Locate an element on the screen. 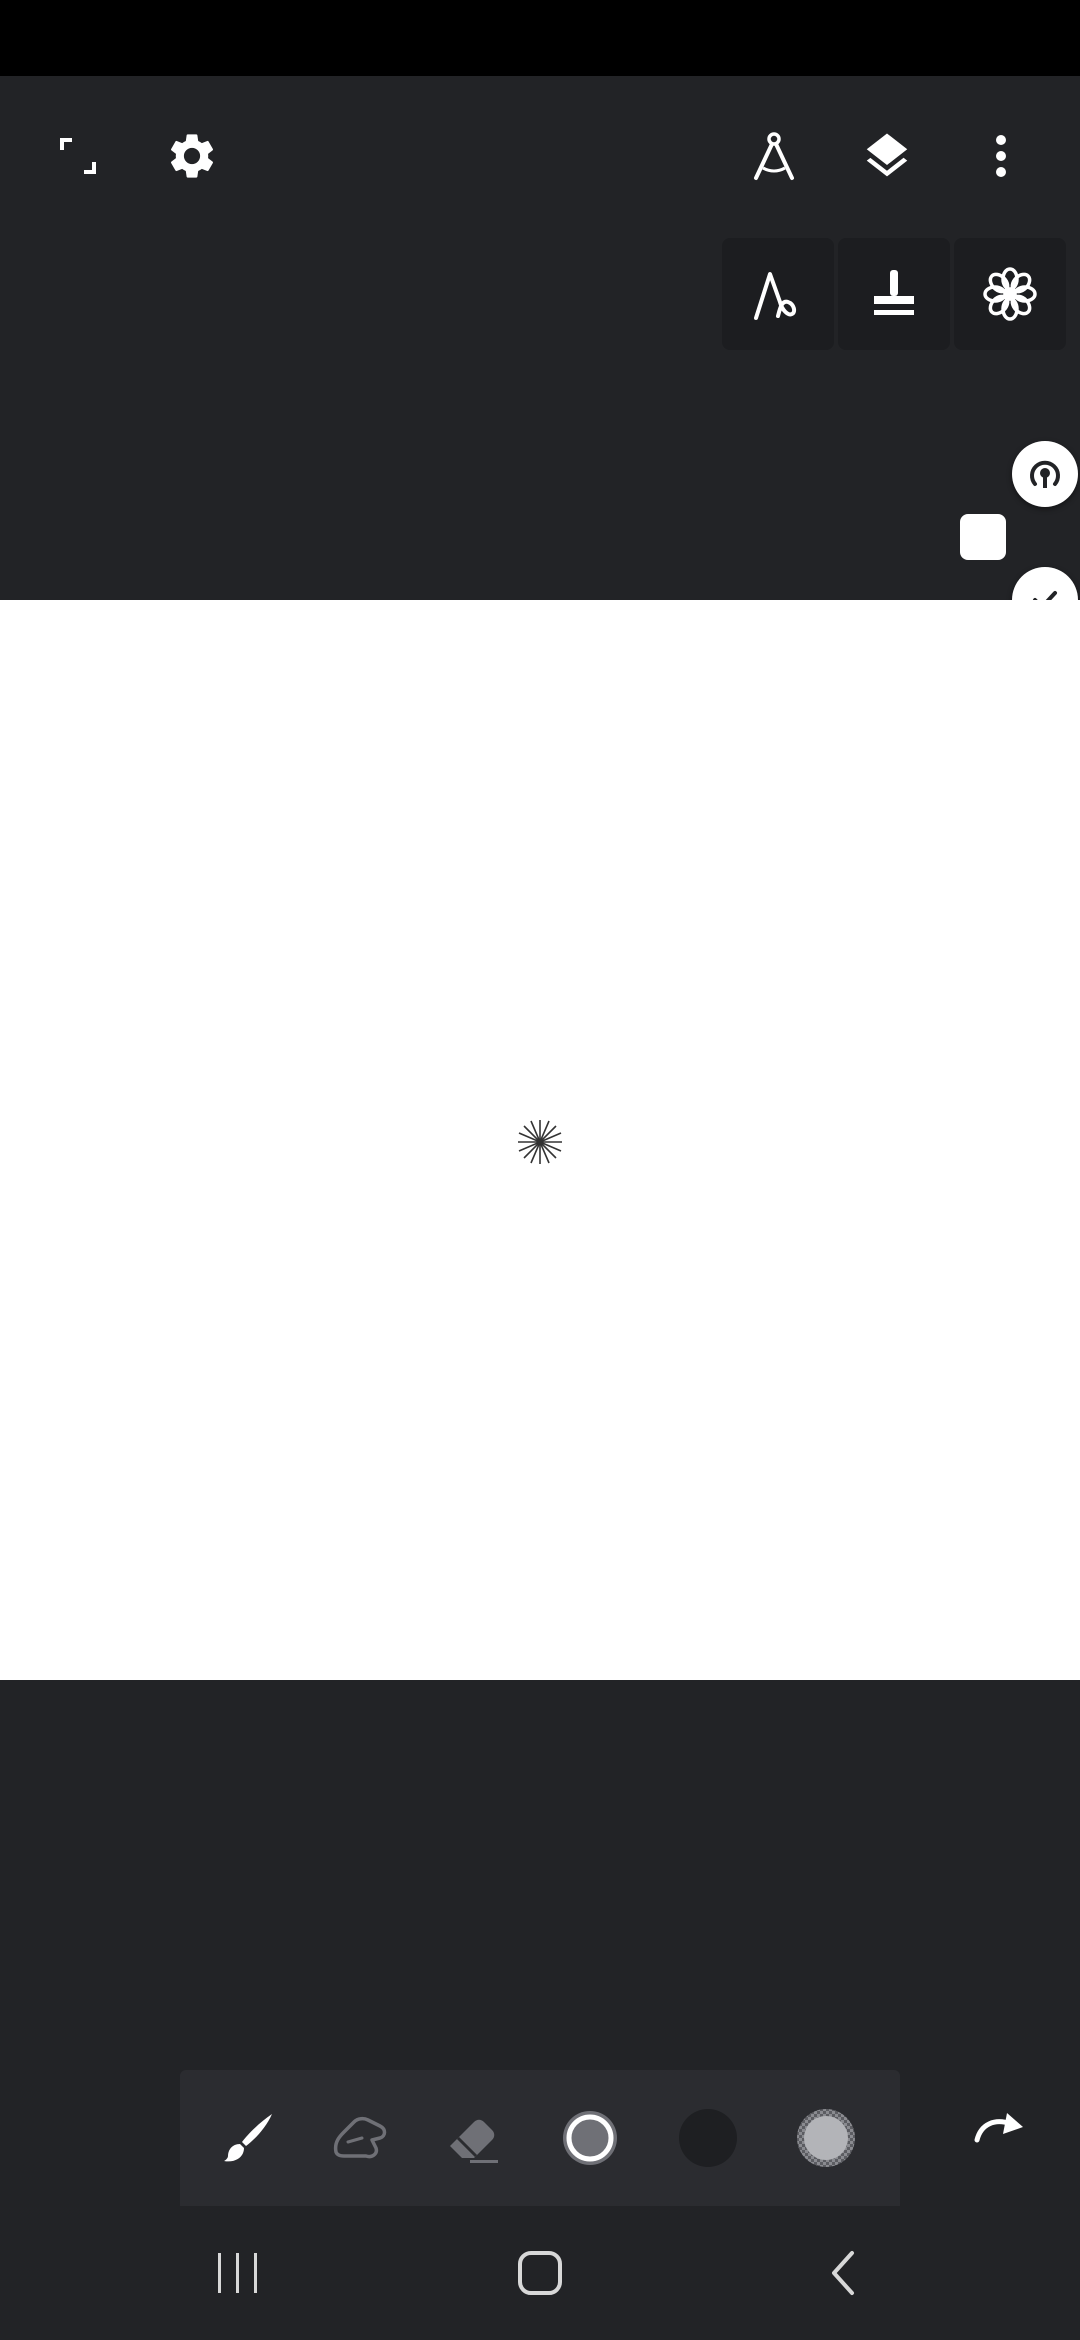  redo-icon is located at coordinates (998, 2128).